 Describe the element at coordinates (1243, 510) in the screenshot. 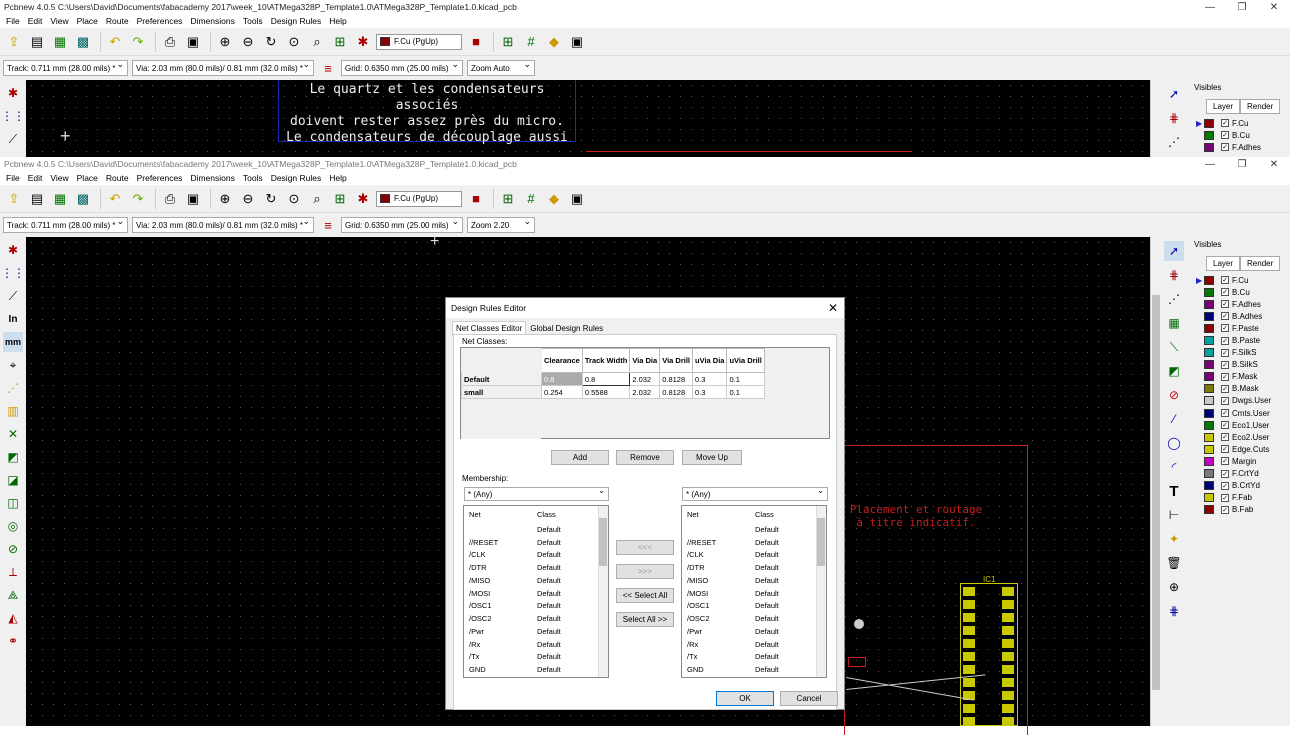

I see `layer-row: ✓ B.Fab` at that location.